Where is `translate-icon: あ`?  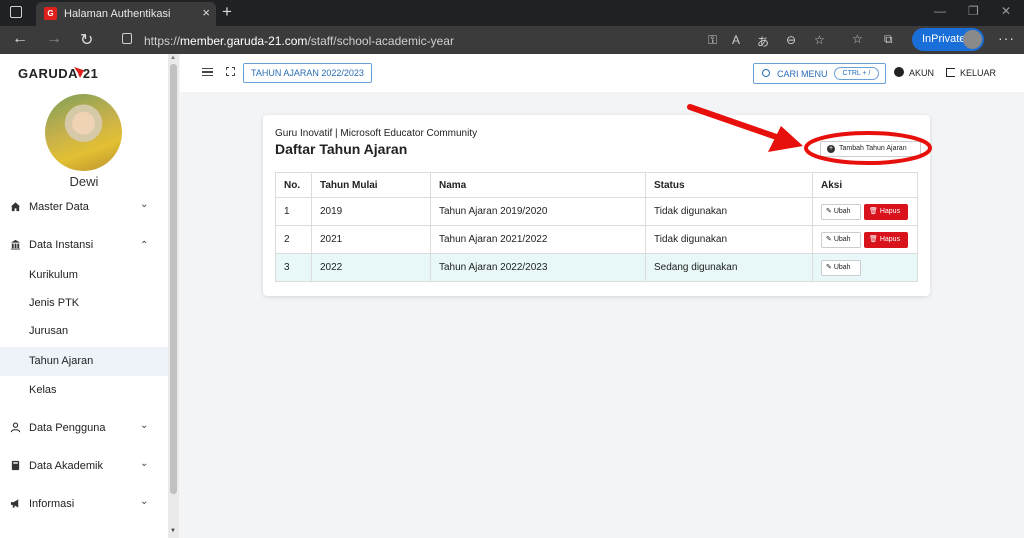
translate-icon: あ is located at coordinates (763, 41).